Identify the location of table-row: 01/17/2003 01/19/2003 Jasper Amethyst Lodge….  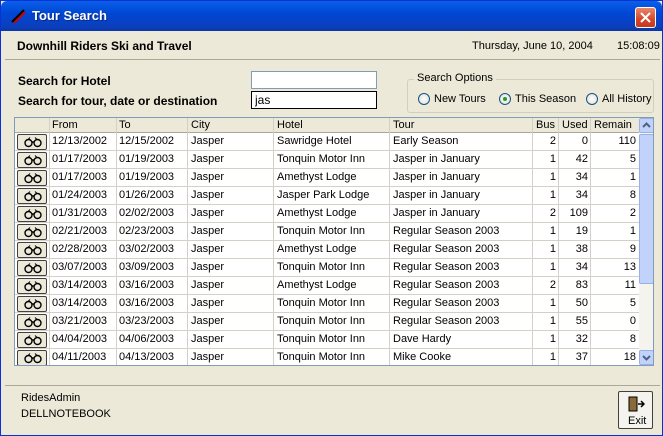
(327, 178).